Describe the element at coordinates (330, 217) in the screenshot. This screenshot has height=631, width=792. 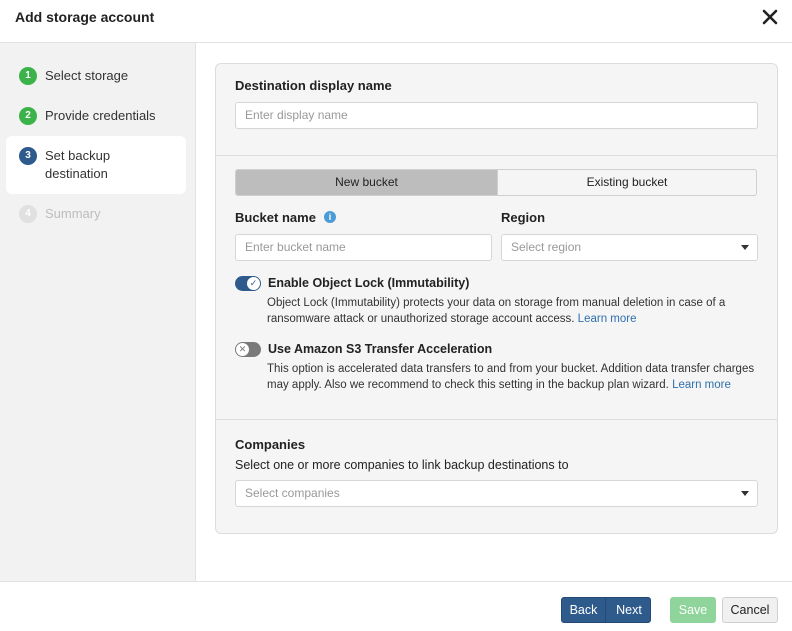
I see `info-icon: i` at that location.